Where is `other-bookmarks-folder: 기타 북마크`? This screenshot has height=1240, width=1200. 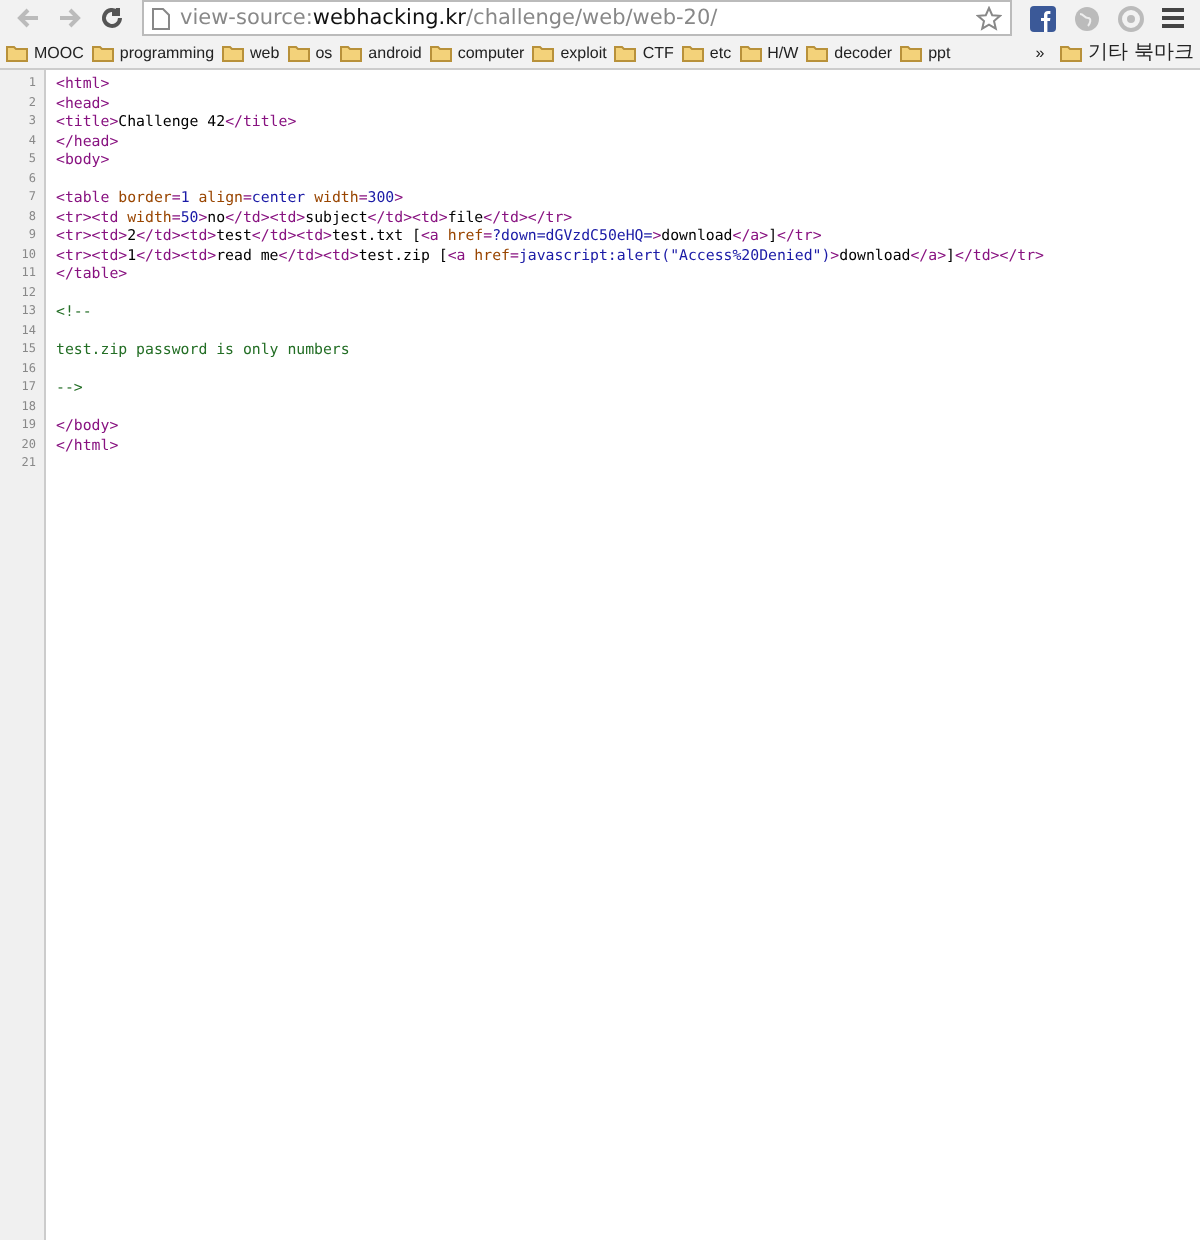 other-bookmarks-folder: 기타 북마크 is located at coordinates (1127, 52).